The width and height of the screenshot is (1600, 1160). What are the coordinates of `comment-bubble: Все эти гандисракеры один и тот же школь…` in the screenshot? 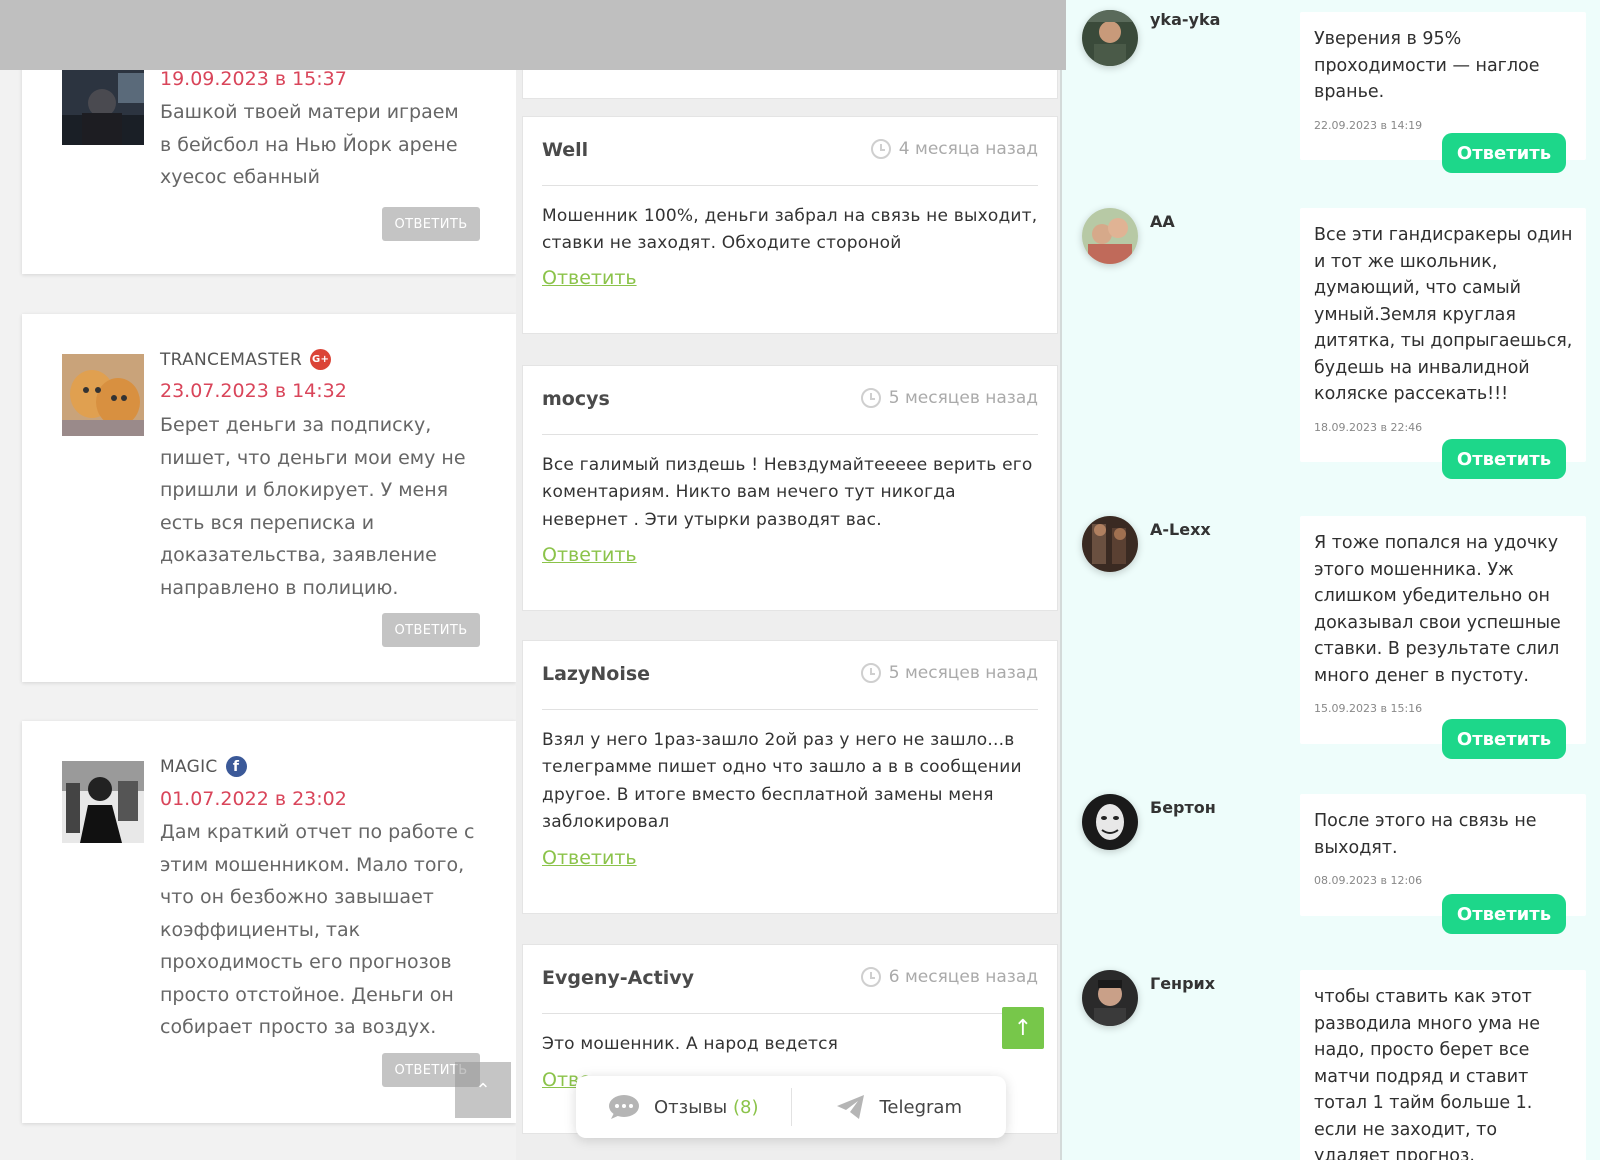 It's located at (1443, 335).